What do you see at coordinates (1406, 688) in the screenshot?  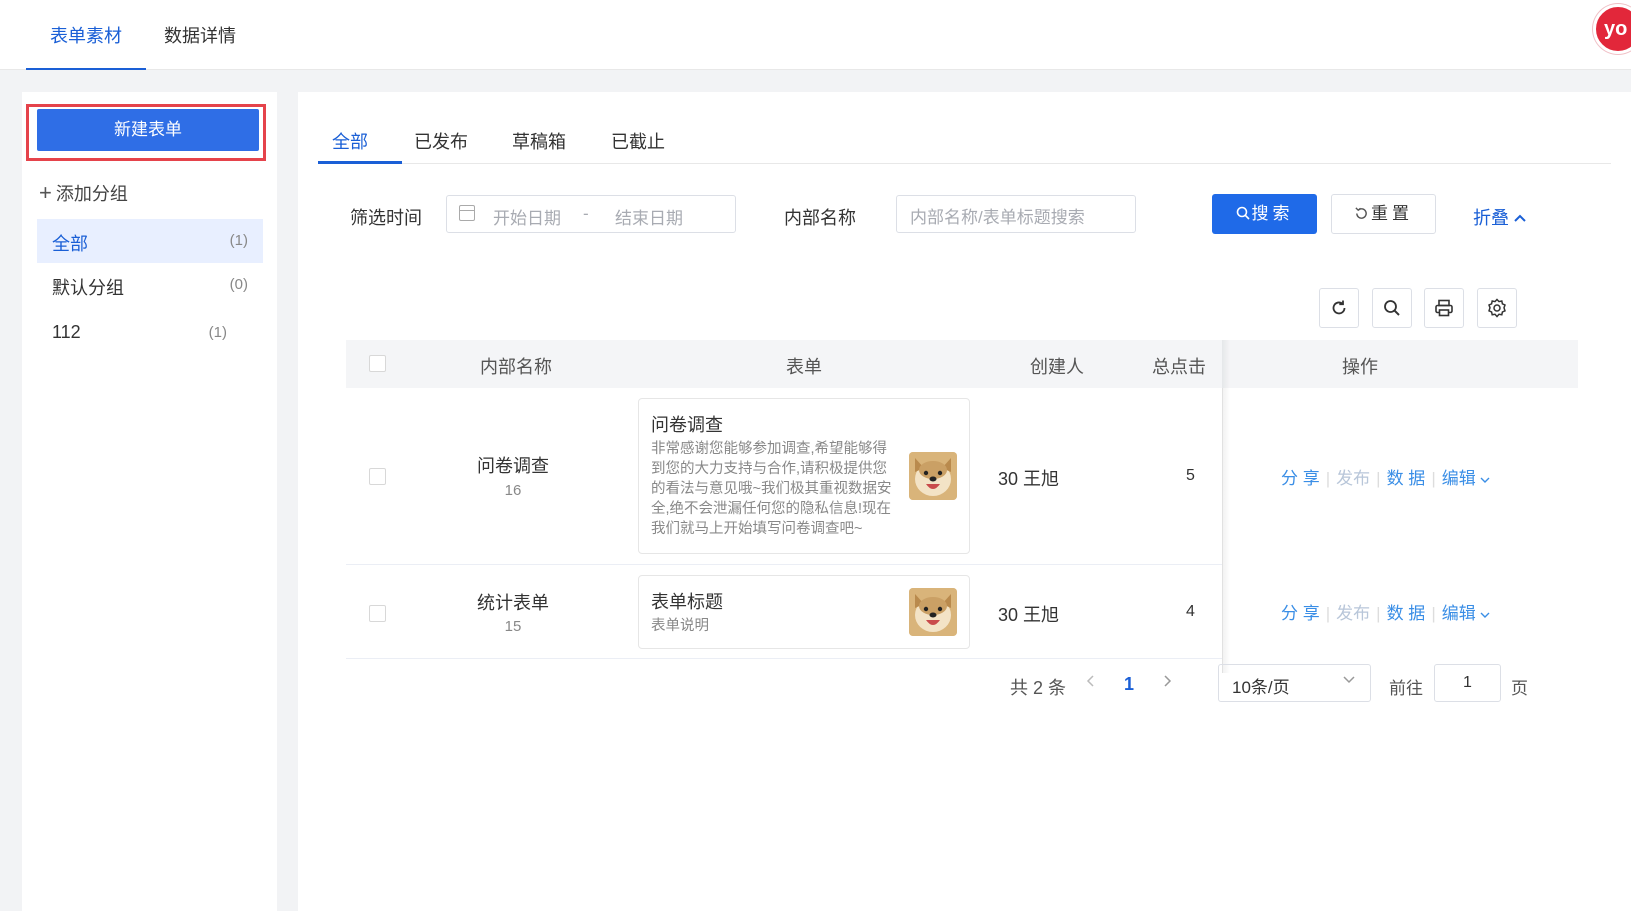 I see `goto-label: 前往` at bounding box center [1406, 688].